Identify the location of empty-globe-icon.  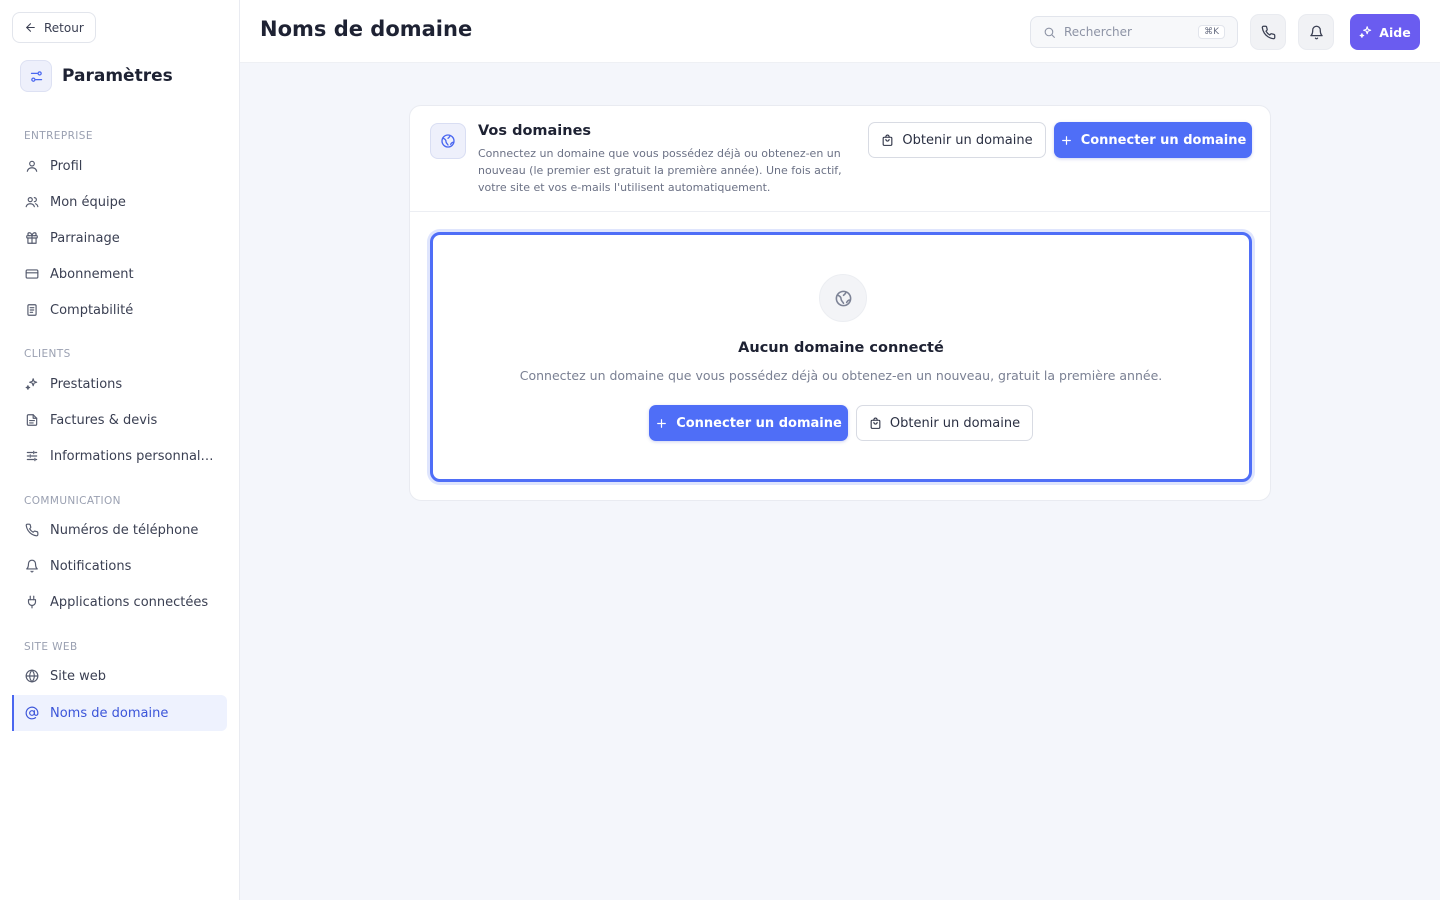
(843, 298).